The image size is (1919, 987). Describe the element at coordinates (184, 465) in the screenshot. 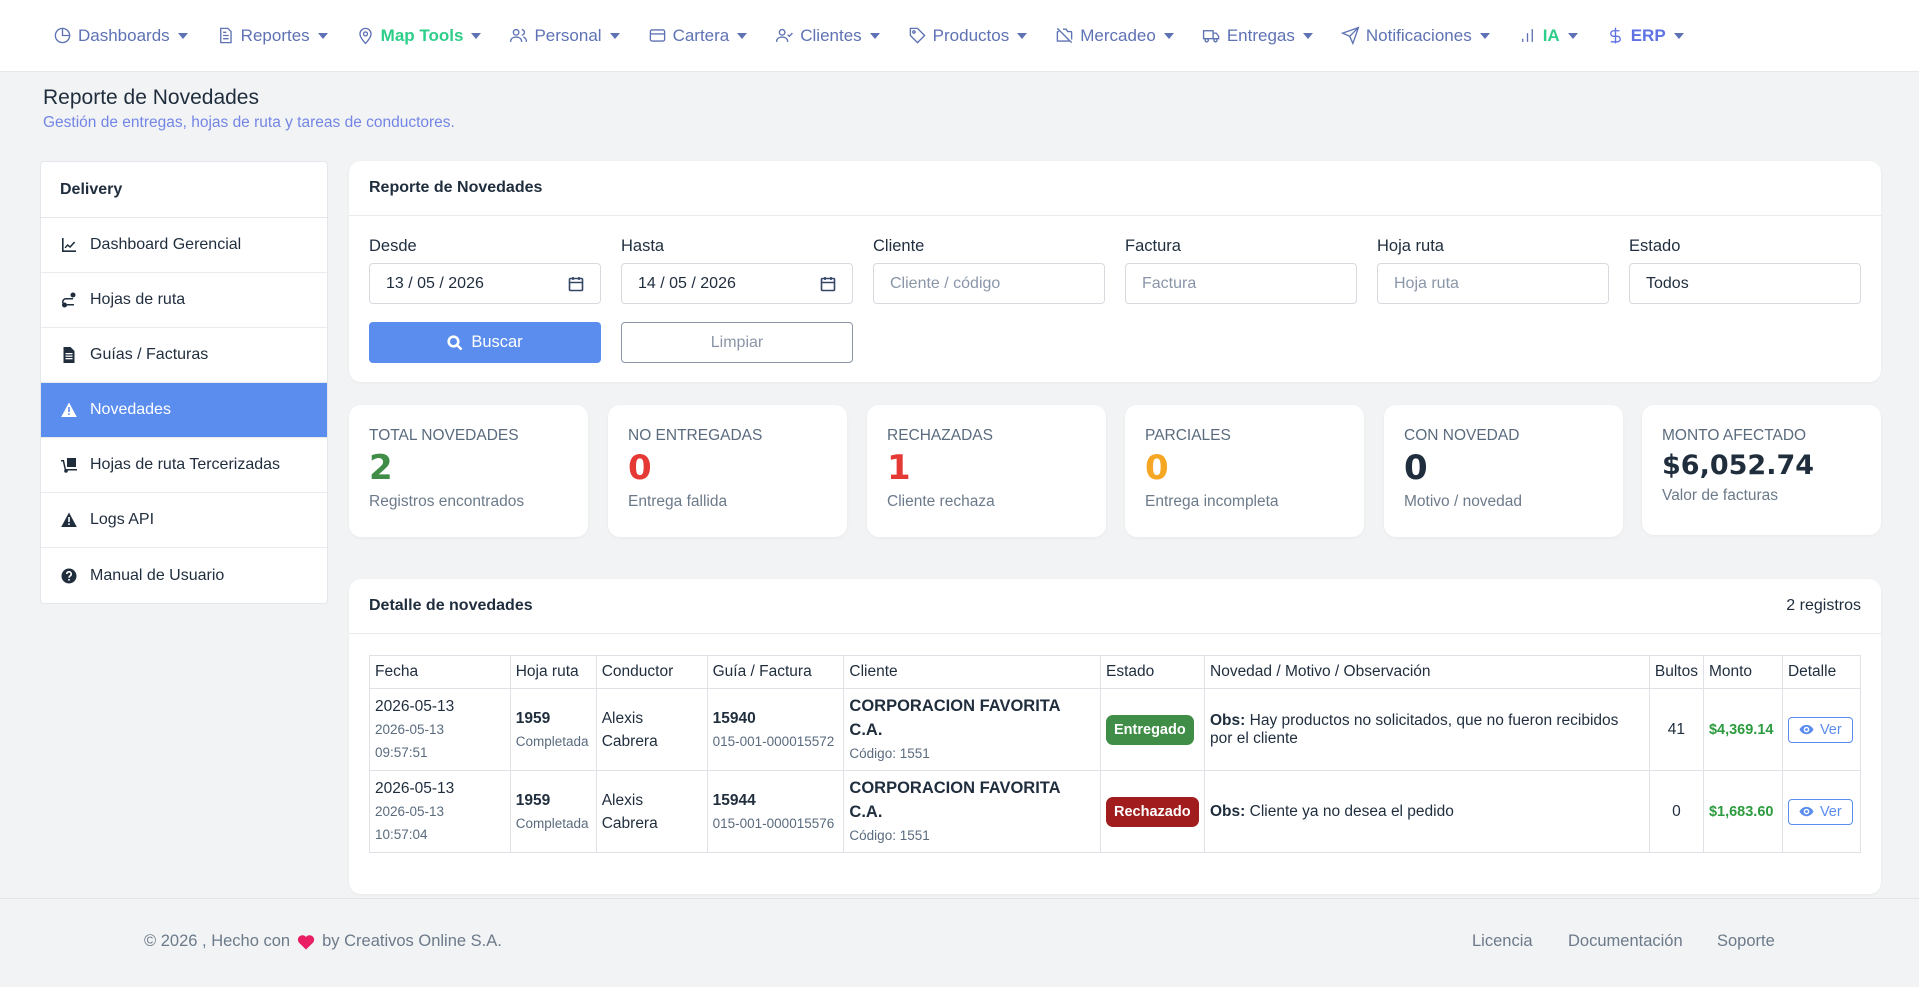

I see `sidebar-item-hojas-tercerizadas: Hojas de ruta Tercerizadas` at that location.